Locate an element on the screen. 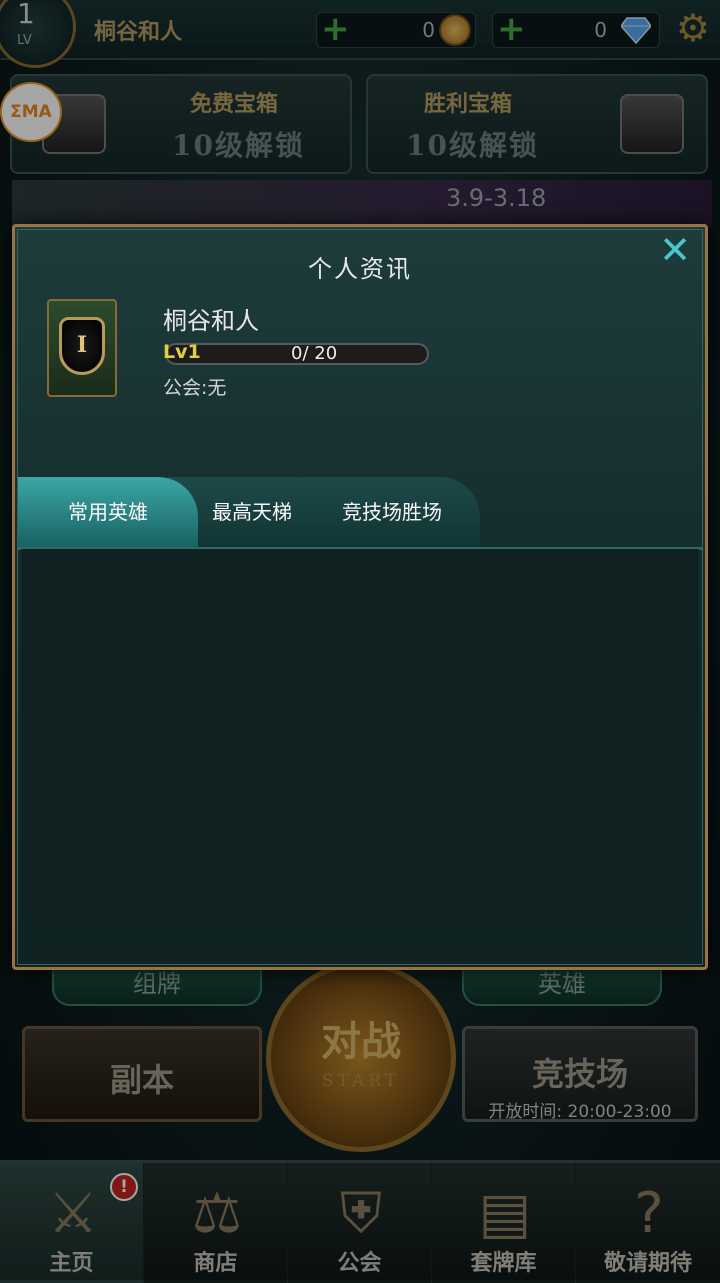  guild-info: 公会:无 is located at coordinates (195, 388).